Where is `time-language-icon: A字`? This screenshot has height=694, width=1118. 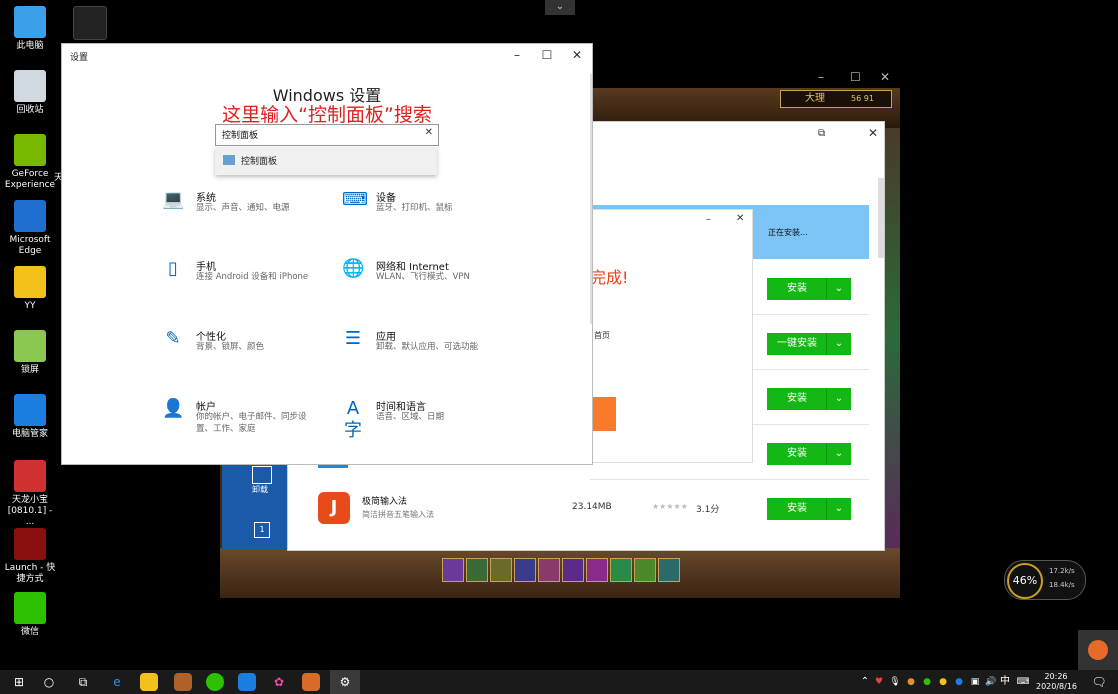 time-language-icon: A字 is located at coordinates (353, 419).